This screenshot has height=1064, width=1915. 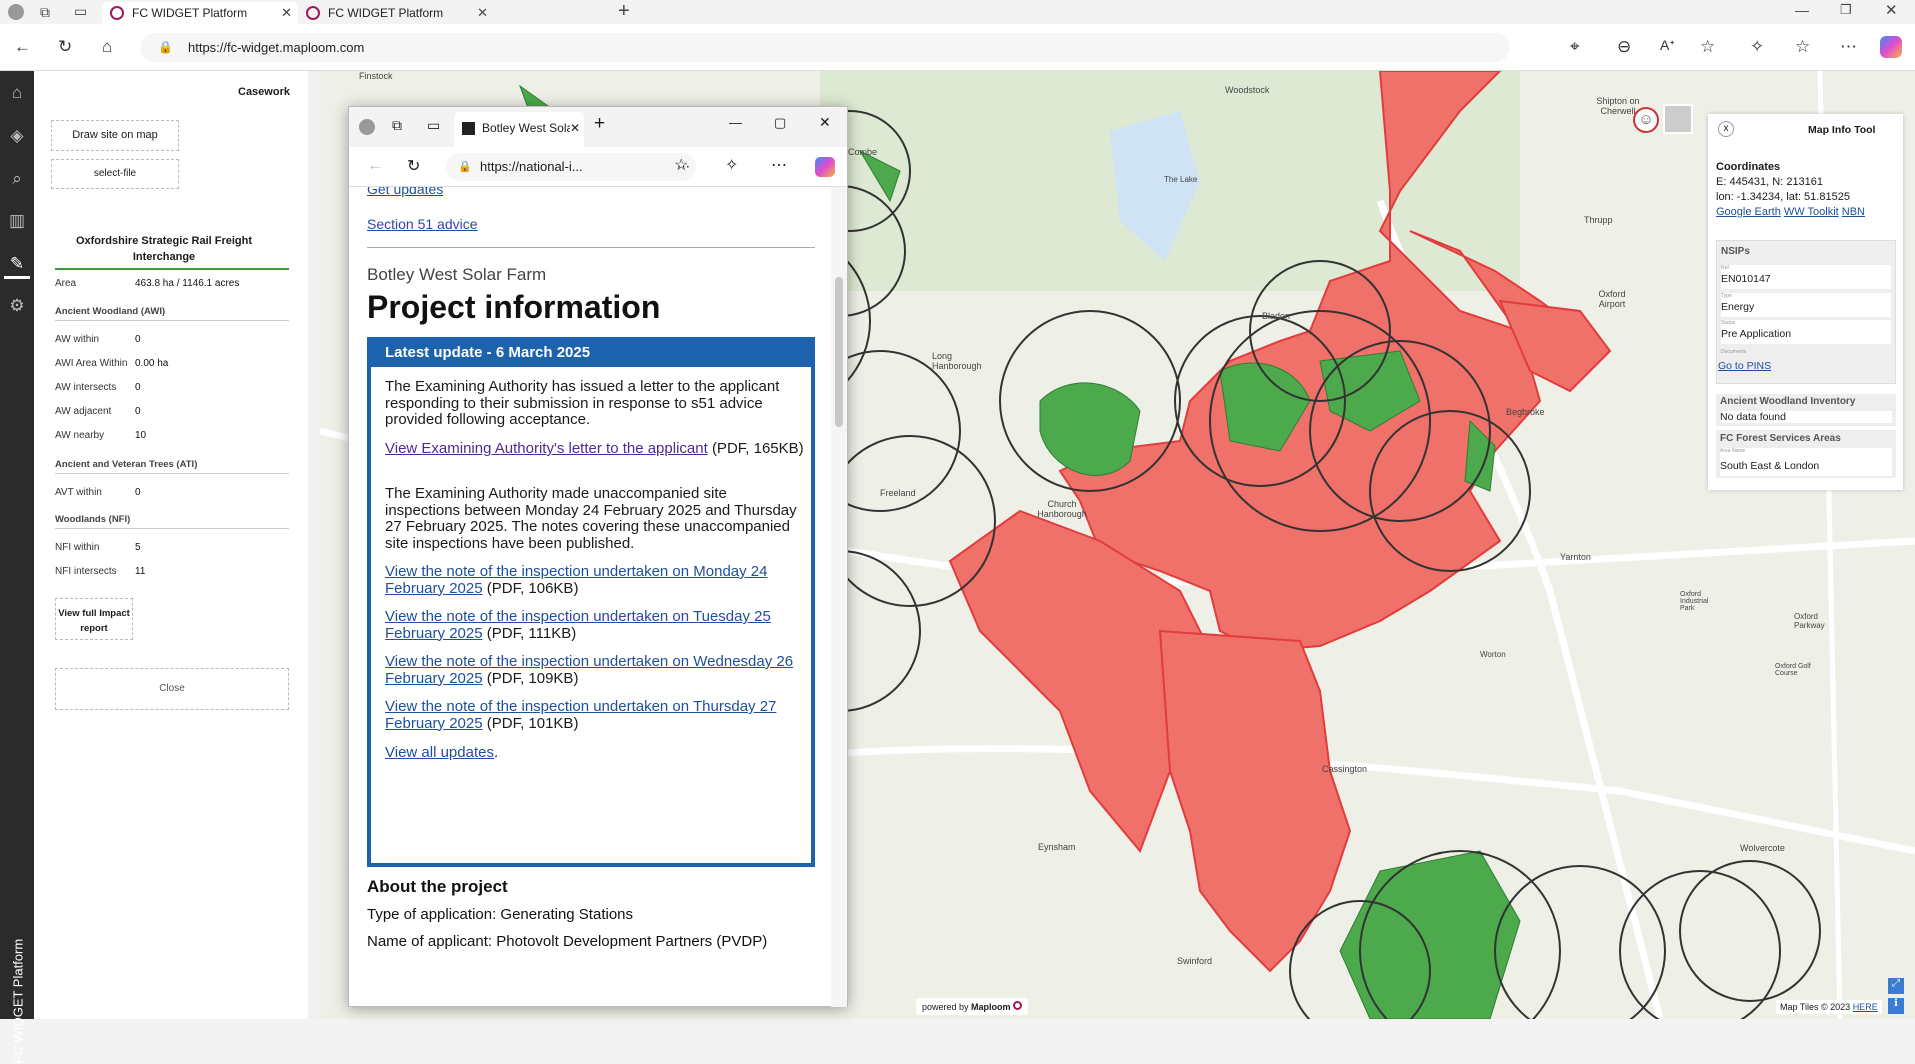 I want to click on popup-maximize-icon: ▢, so click(x=780, y=123).